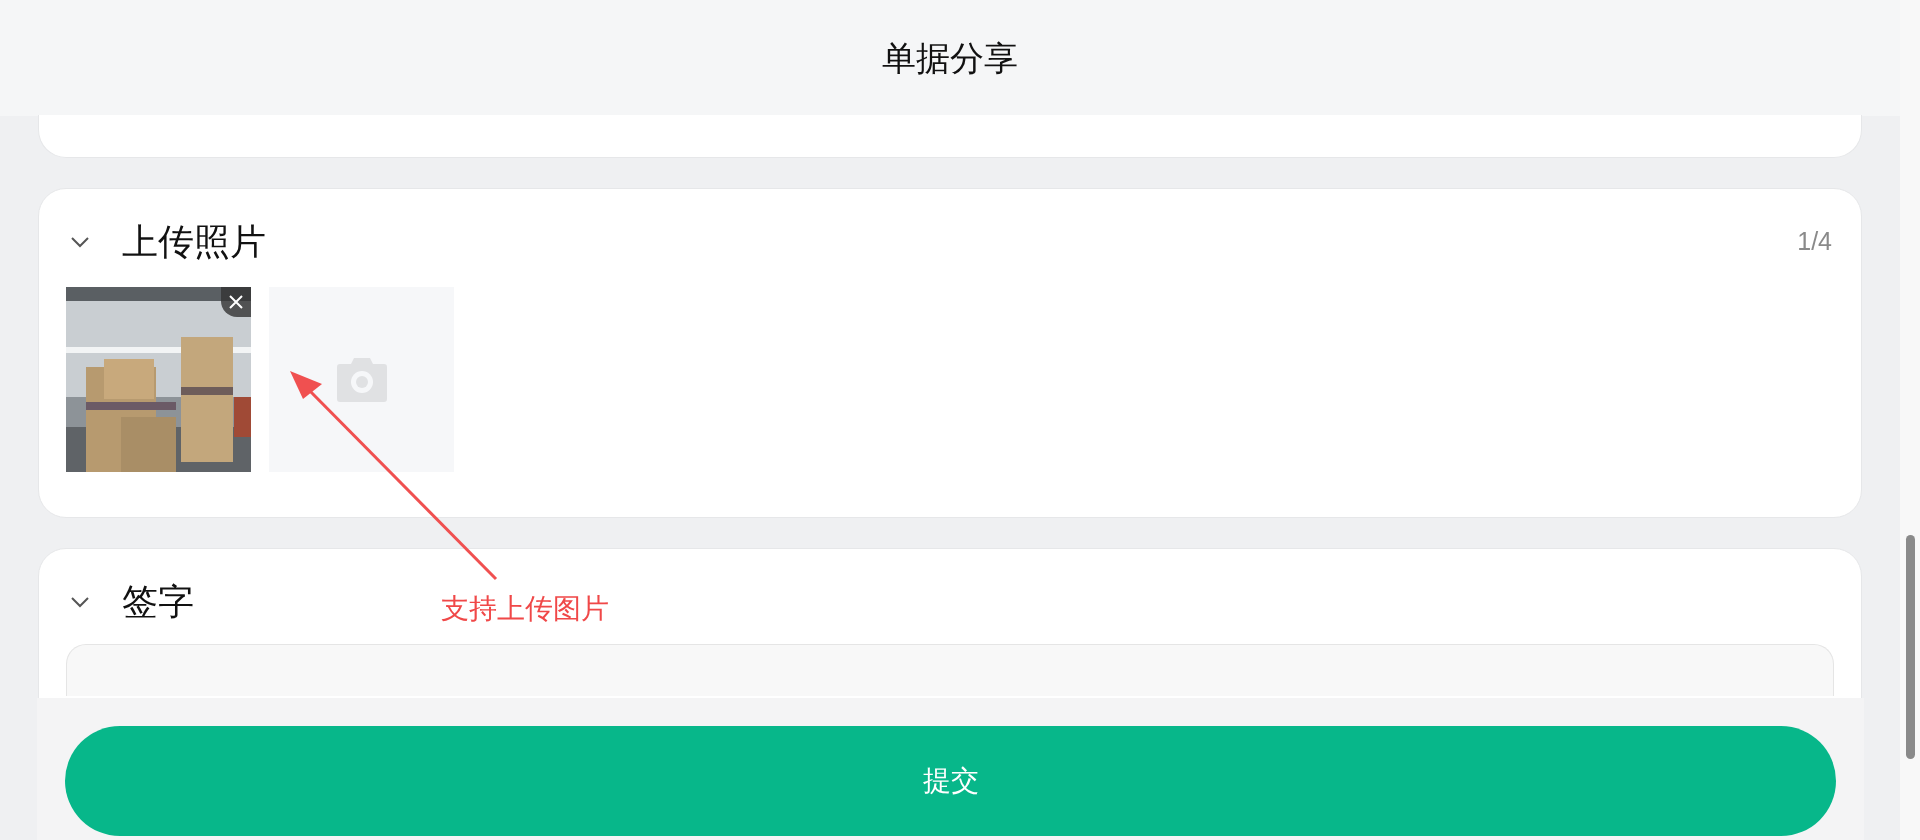  I want to click on scrollbar-thumb, so click(1910, 647).